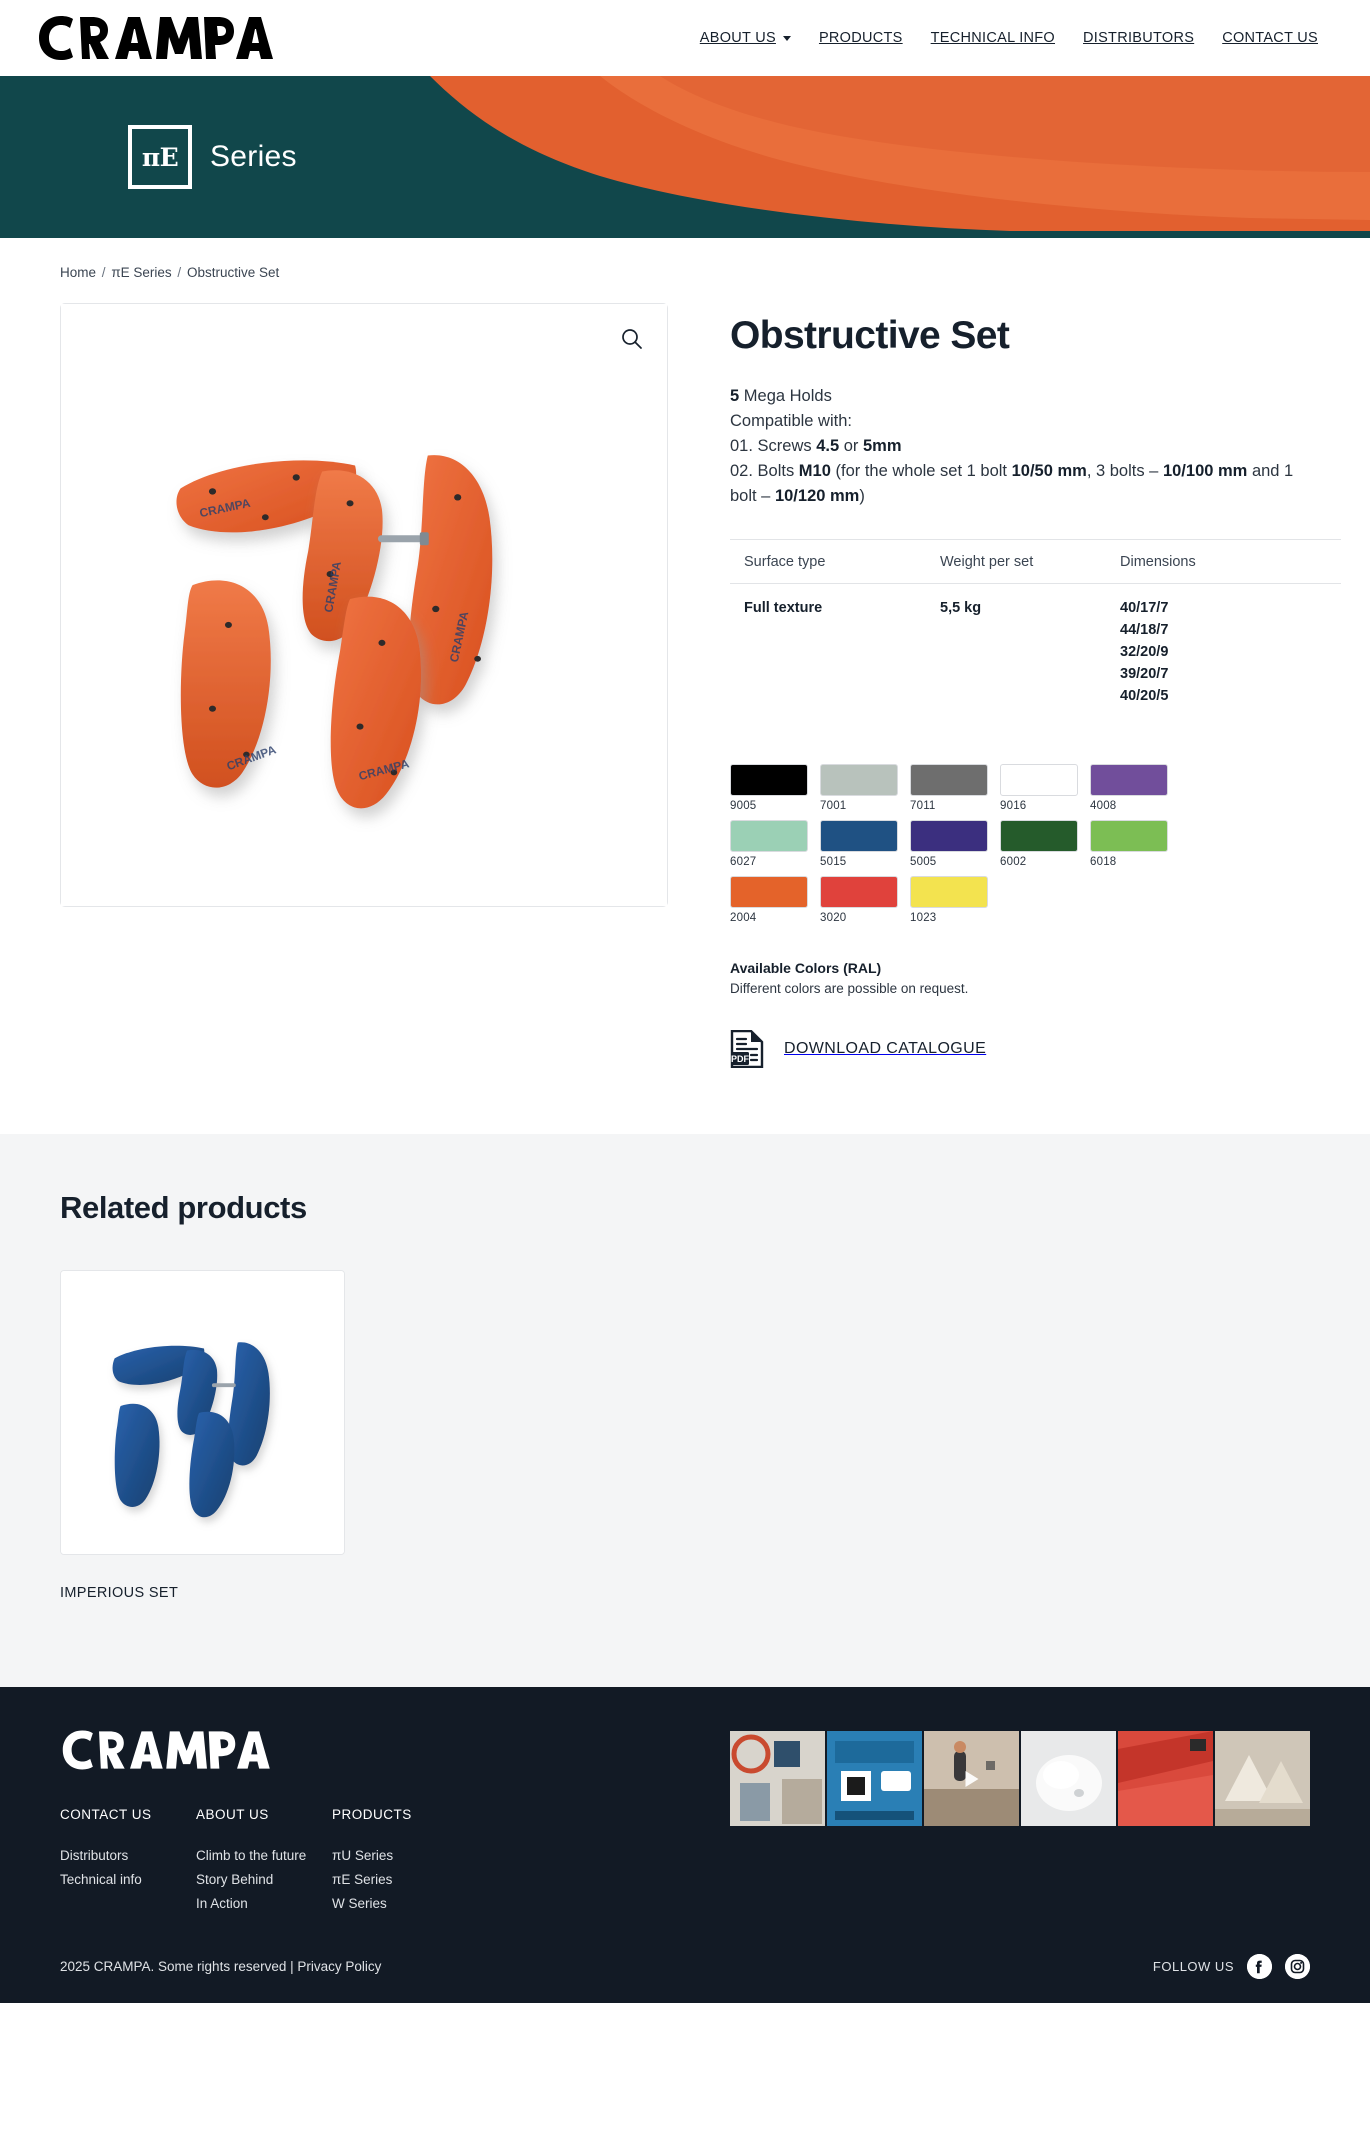 This screenshot has width=1370, height=2154. I want to click on swatch-code: 2004, so click(743, 918).